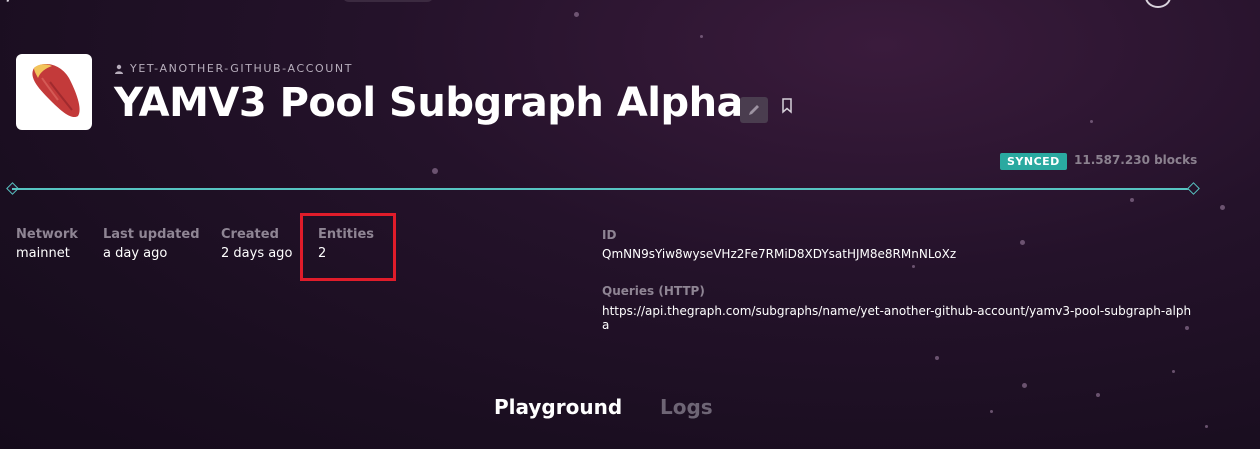  I want to click on sync-progress-bar, so click(603, 189).